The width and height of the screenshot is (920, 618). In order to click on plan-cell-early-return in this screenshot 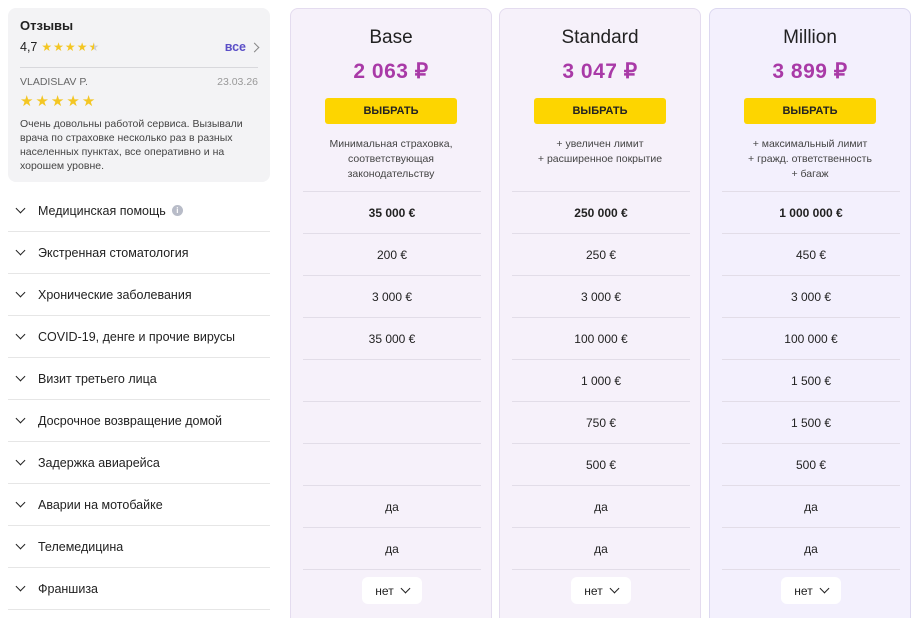, I will do `click(392, 422)`.